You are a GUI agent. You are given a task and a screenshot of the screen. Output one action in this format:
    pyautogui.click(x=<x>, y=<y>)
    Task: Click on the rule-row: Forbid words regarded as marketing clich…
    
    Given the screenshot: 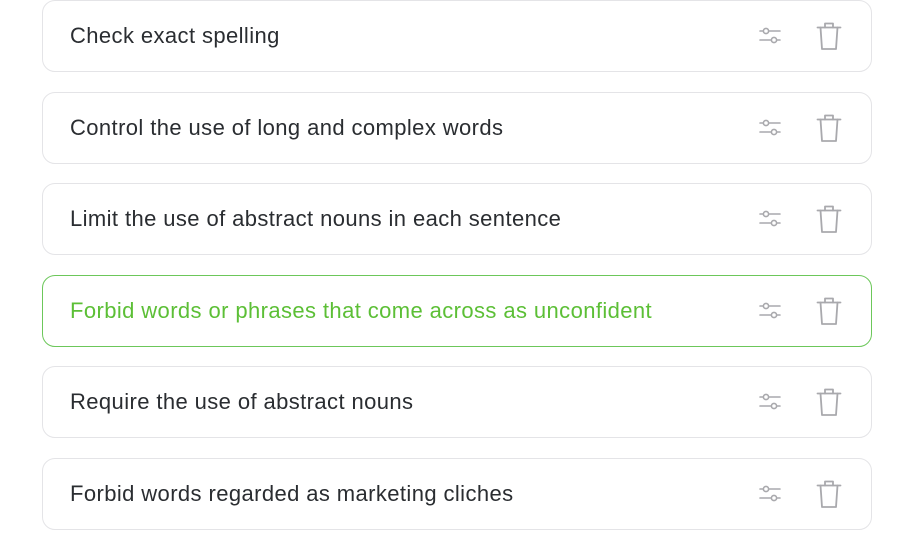 What is the action you would take?
    pyautogui.click(x=457, y=494)
    